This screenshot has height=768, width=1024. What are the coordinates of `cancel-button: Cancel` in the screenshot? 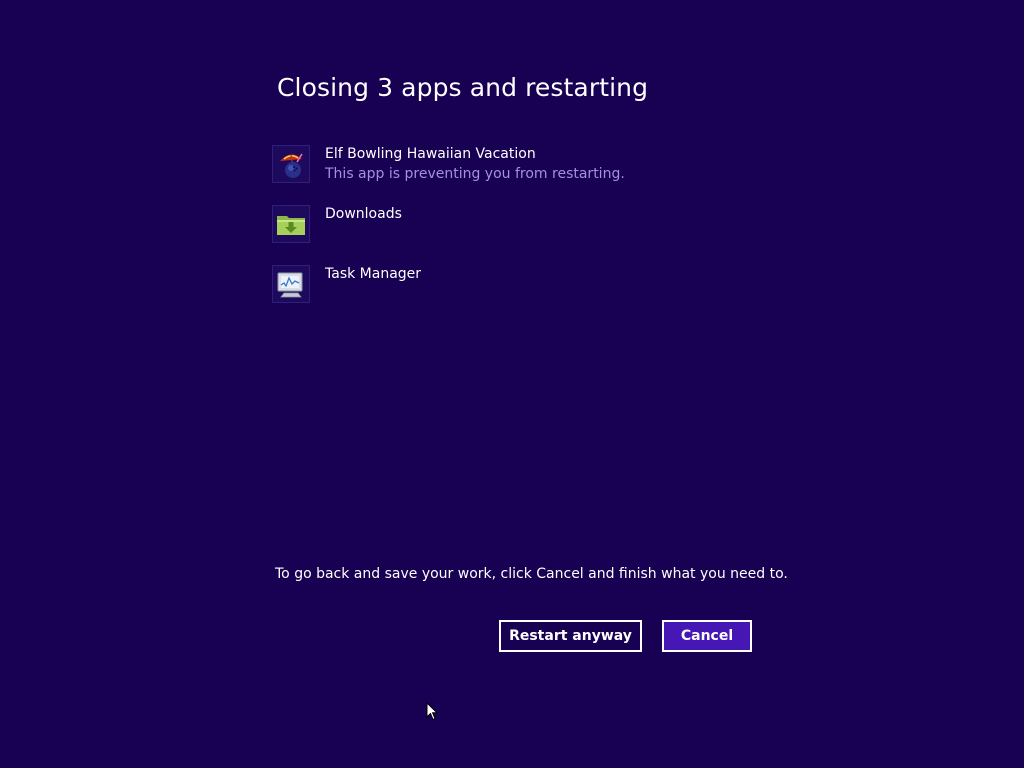 It's located at (707, 636).